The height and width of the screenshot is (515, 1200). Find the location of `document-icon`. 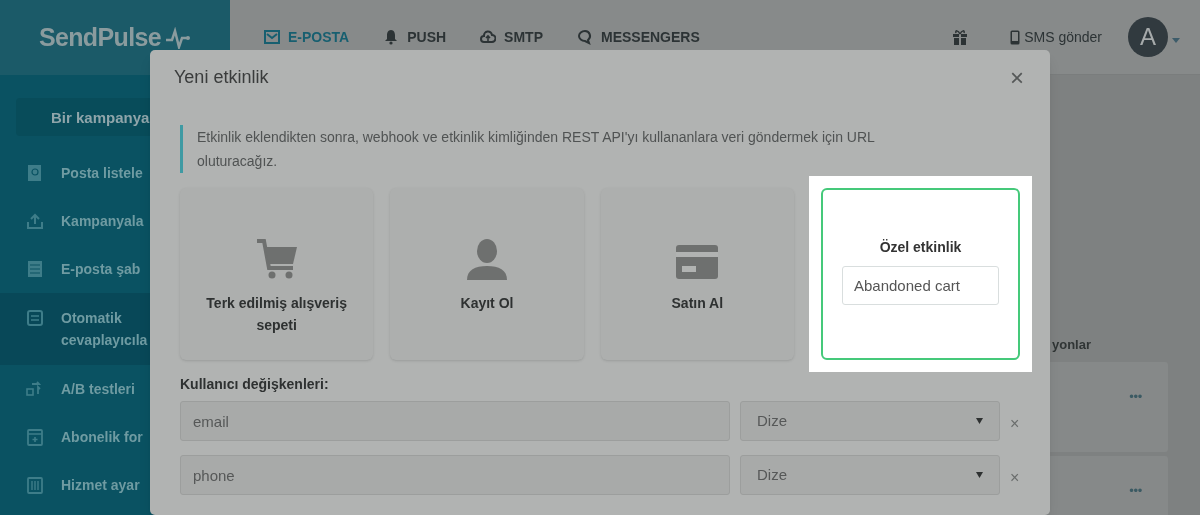

document-icon is located at coordinates (35, 269).